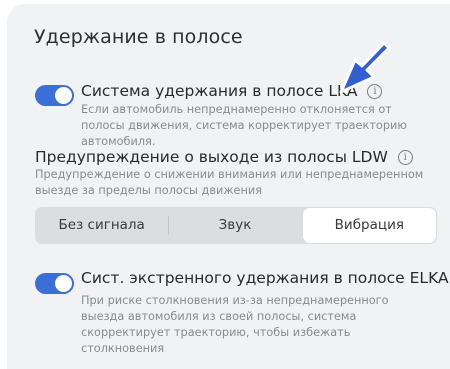 This screenshot has width=450, height=369. What do you see at coordinates (405, 157) in the screenshot?
I see `info-icon: i` at bounding box center [405, 157].